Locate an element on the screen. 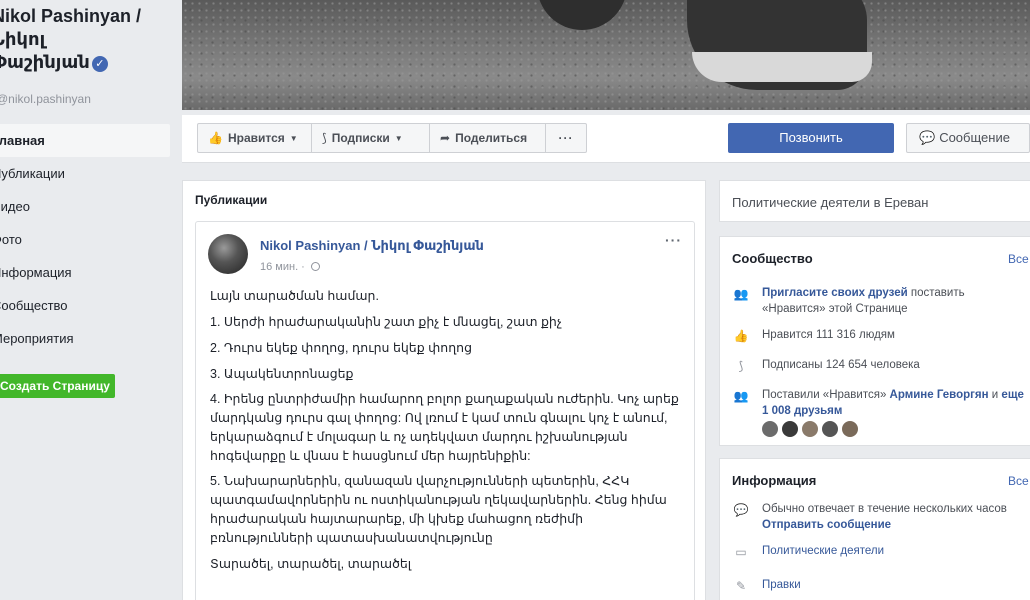  post-paragraph: Տարածել, տարածել, տարածել is located at coordinates (311, 564).